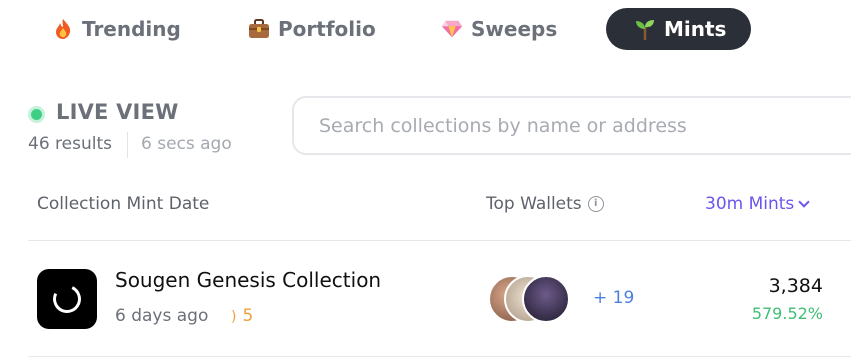  What do you see at coordinates (70, 144) in the screenshot?
I see `results-count: 46 results` at bounding box center [70, 144].